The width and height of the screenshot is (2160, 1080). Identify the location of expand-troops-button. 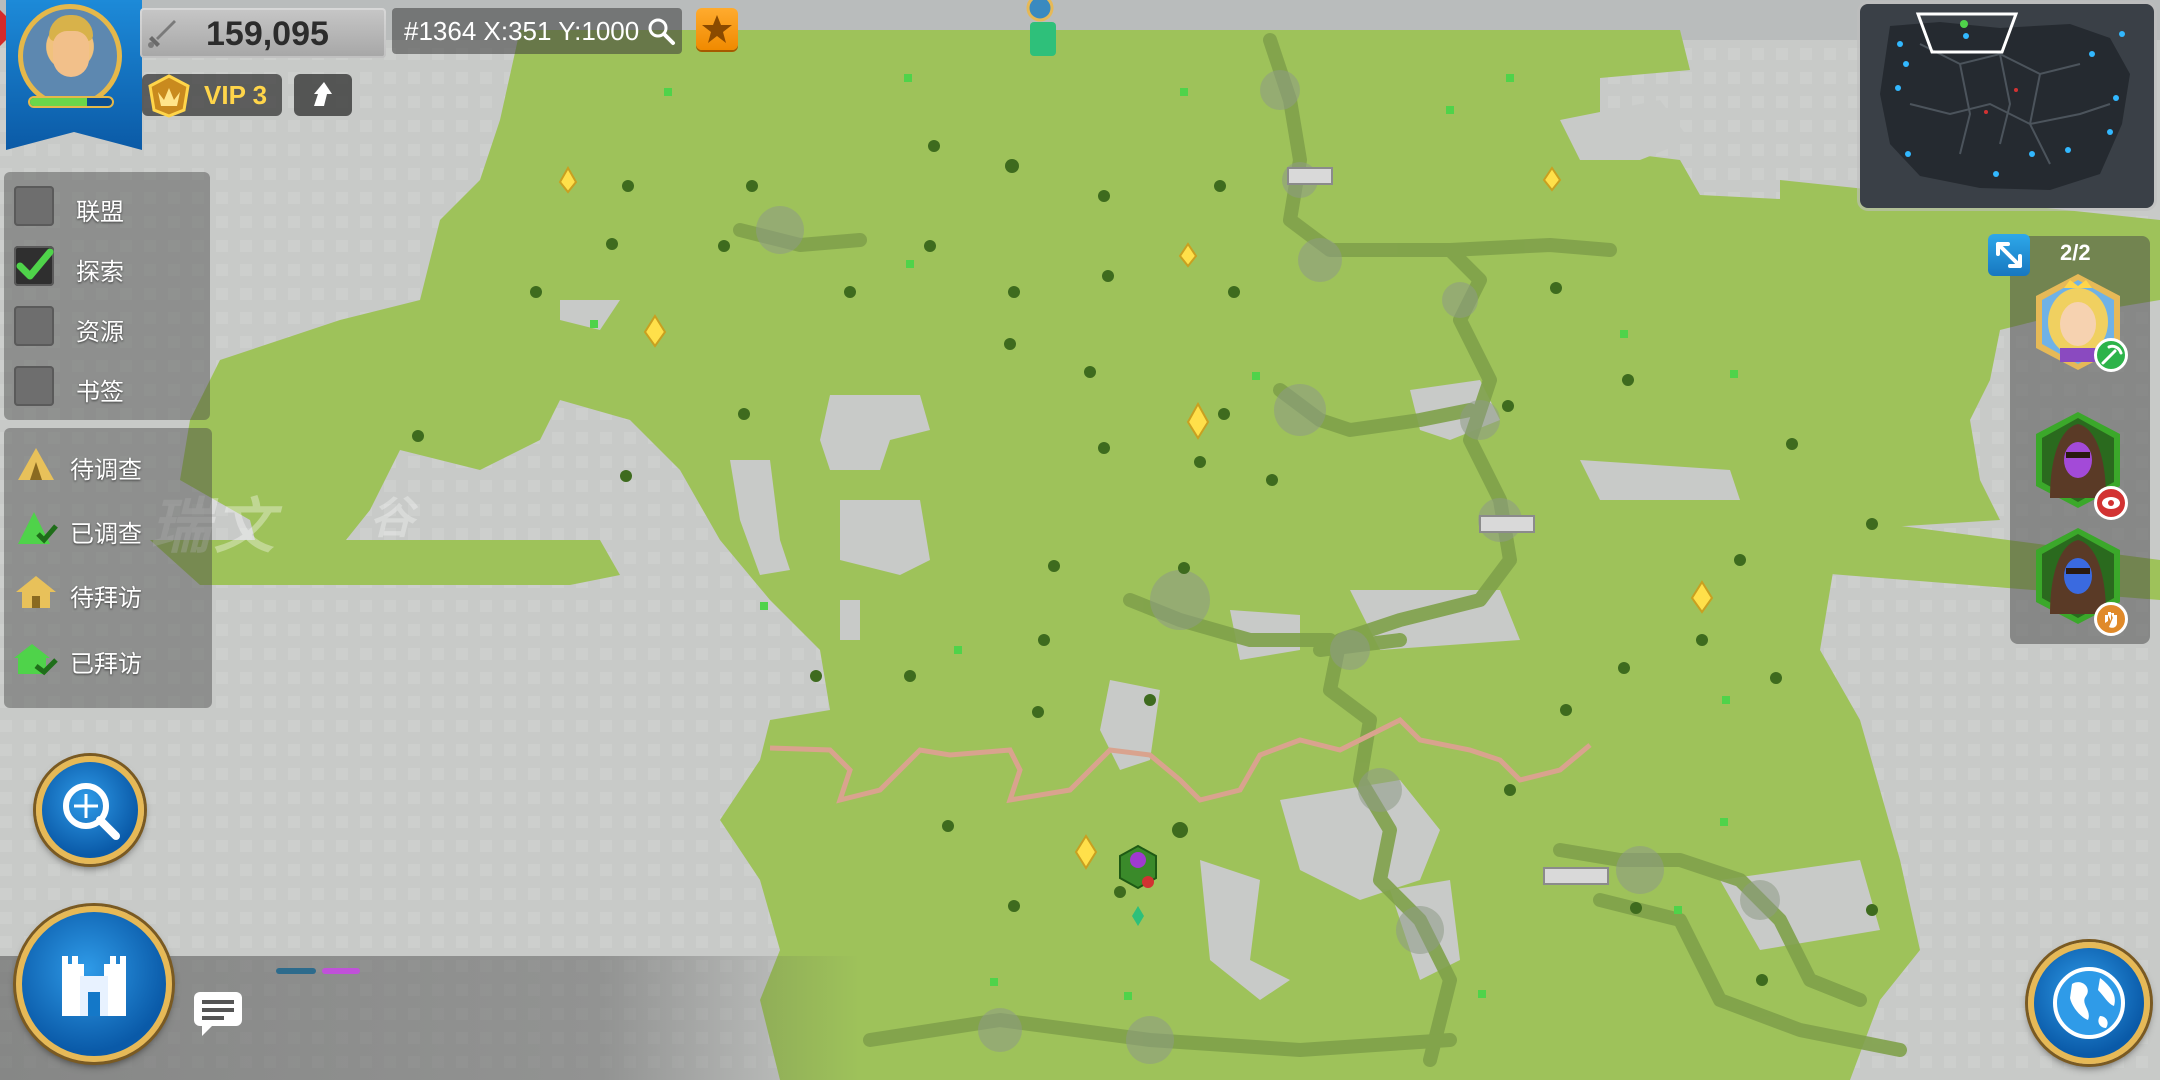
(2009, 255).